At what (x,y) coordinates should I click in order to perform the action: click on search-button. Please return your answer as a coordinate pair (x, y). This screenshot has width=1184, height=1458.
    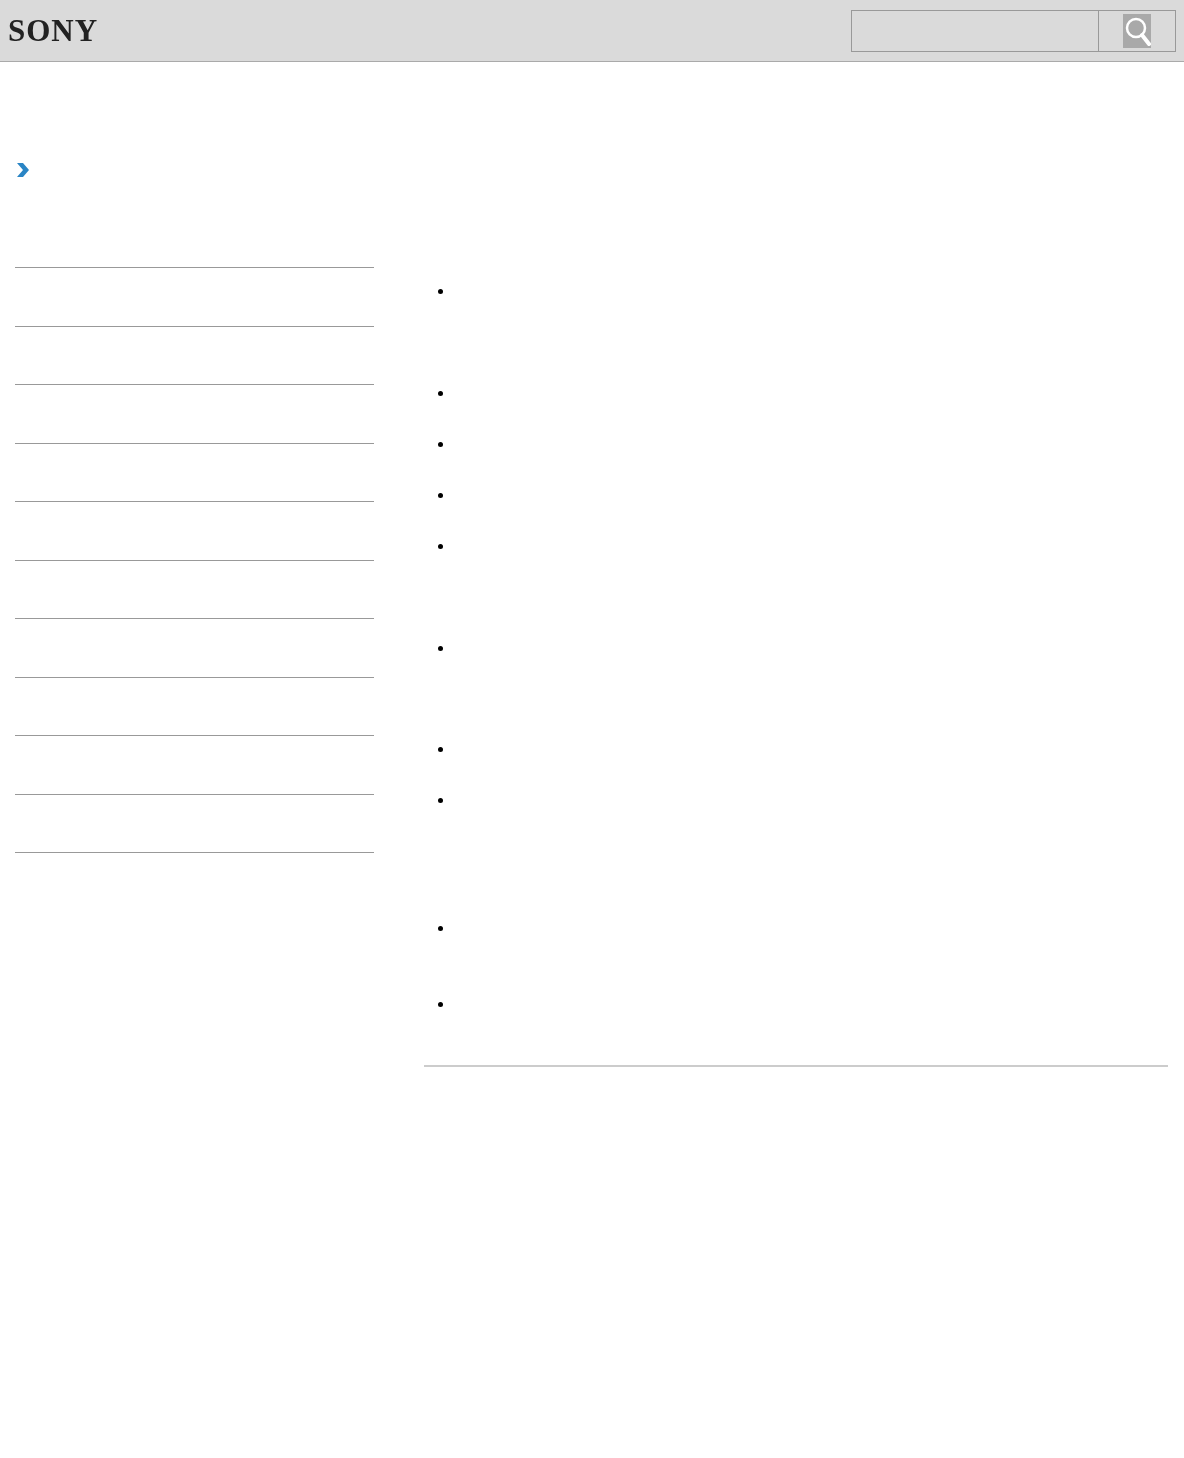
    Looking at the image, I should click on (1137, 30).